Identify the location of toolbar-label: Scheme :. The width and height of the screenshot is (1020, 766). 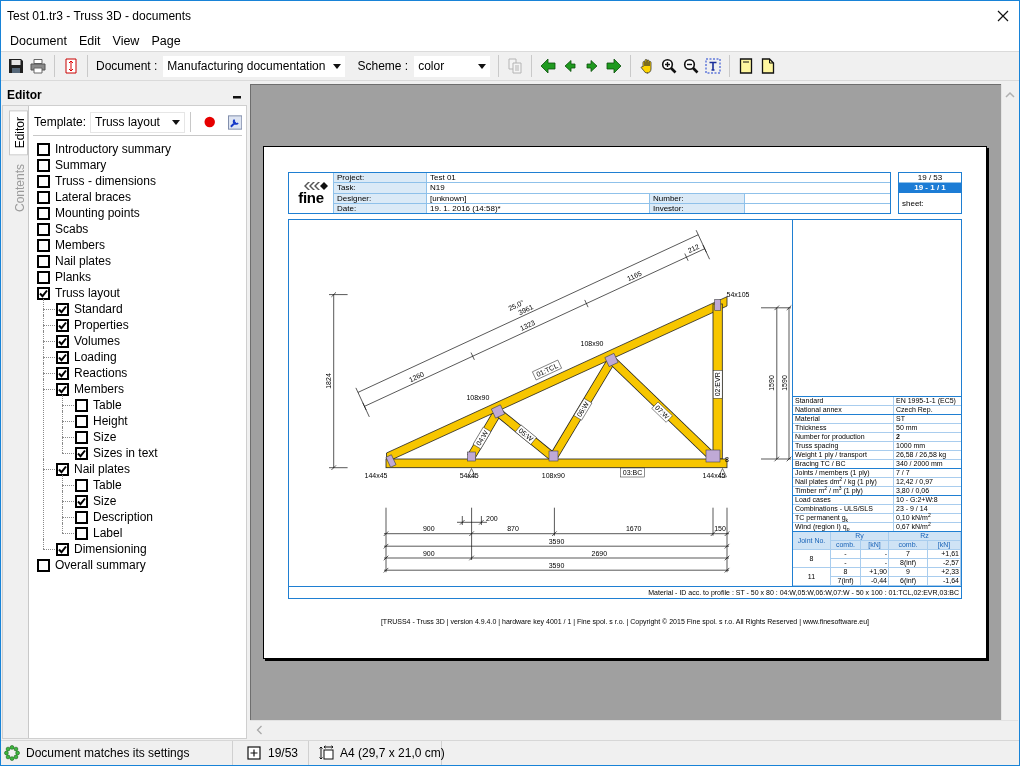
(383, 66).